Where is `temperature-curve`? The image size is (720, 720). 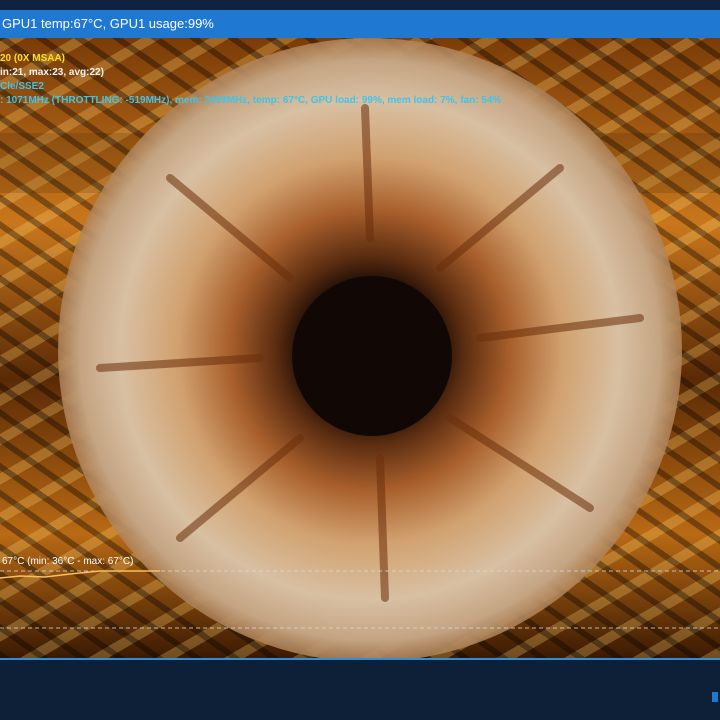 temperature-curve is located at coordinates (80, 574).